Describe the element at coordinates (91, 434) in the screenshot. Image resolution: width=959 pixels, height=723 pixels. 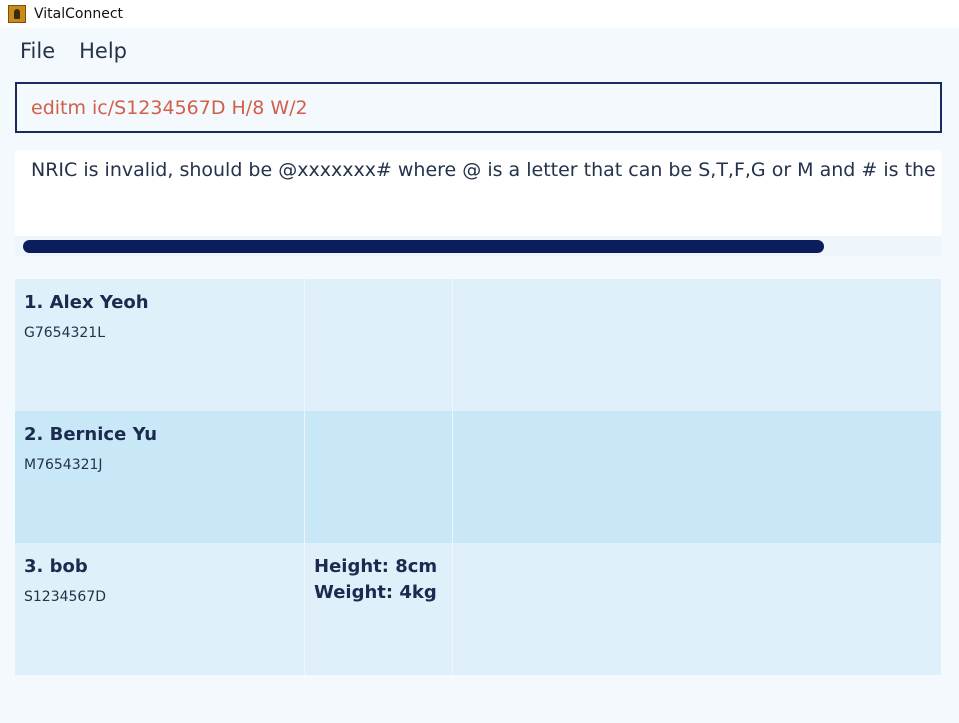
I see `patient-name: 2. Bernice Yu` at that location.